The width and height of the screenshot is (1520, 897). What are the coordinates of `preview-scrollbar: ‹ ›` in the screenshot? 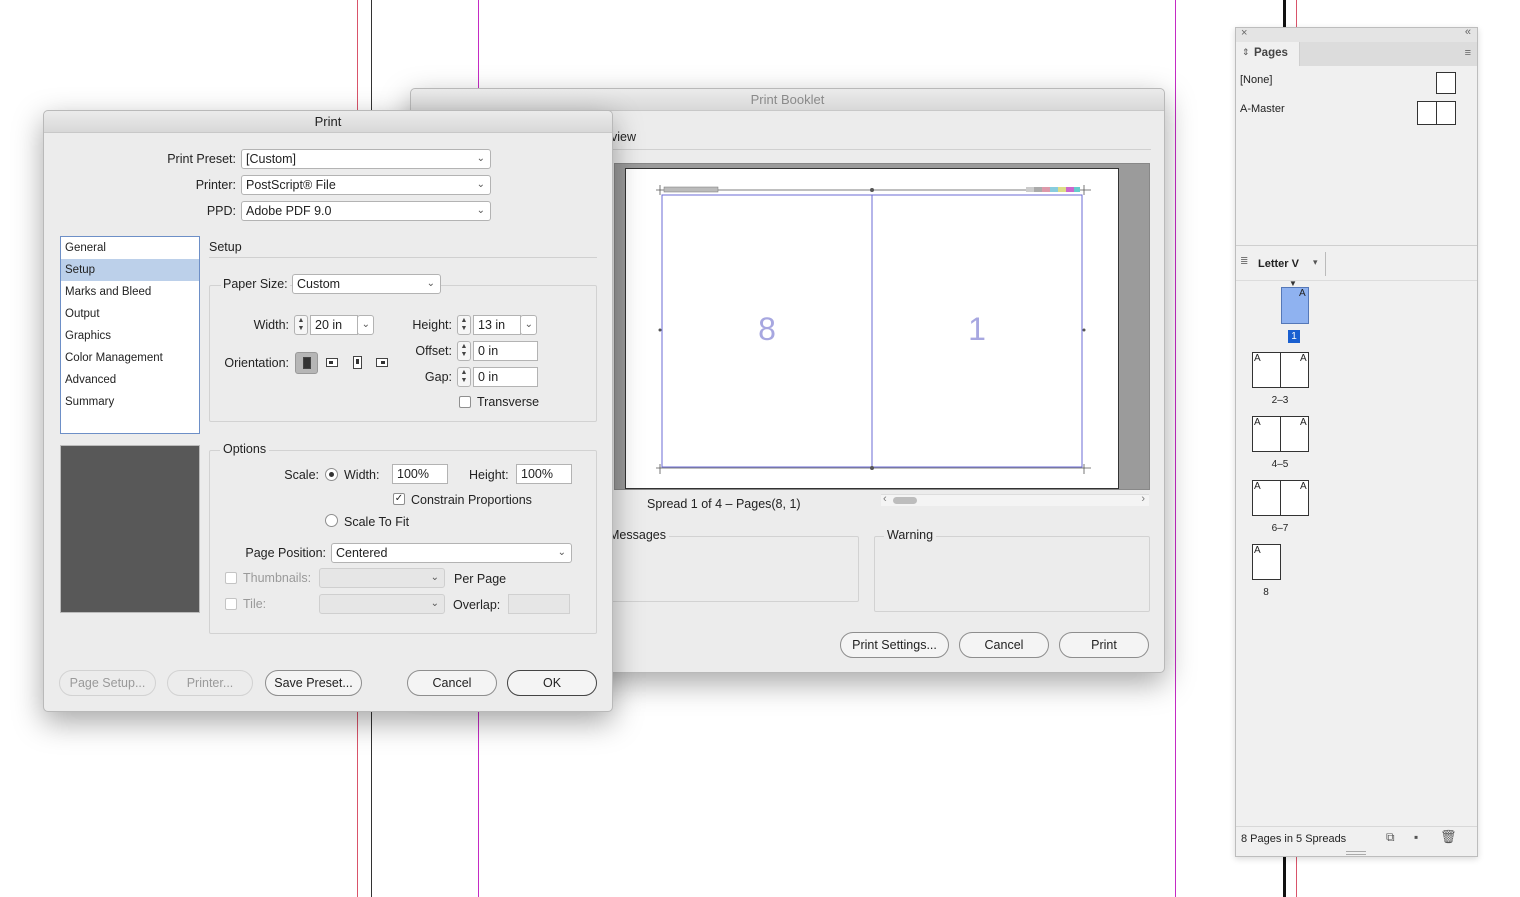 It's located at (1015, 499).